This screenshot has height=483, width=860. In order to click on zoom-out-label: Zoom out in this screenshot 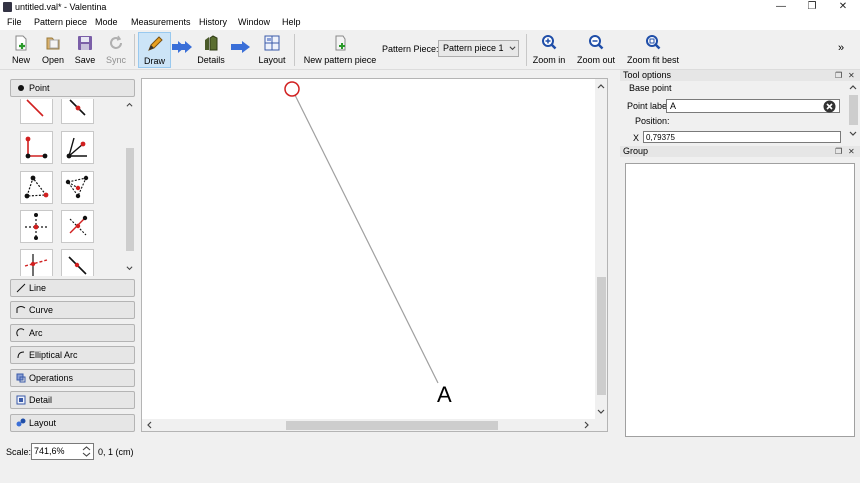, I will do `click(596, 60)`.